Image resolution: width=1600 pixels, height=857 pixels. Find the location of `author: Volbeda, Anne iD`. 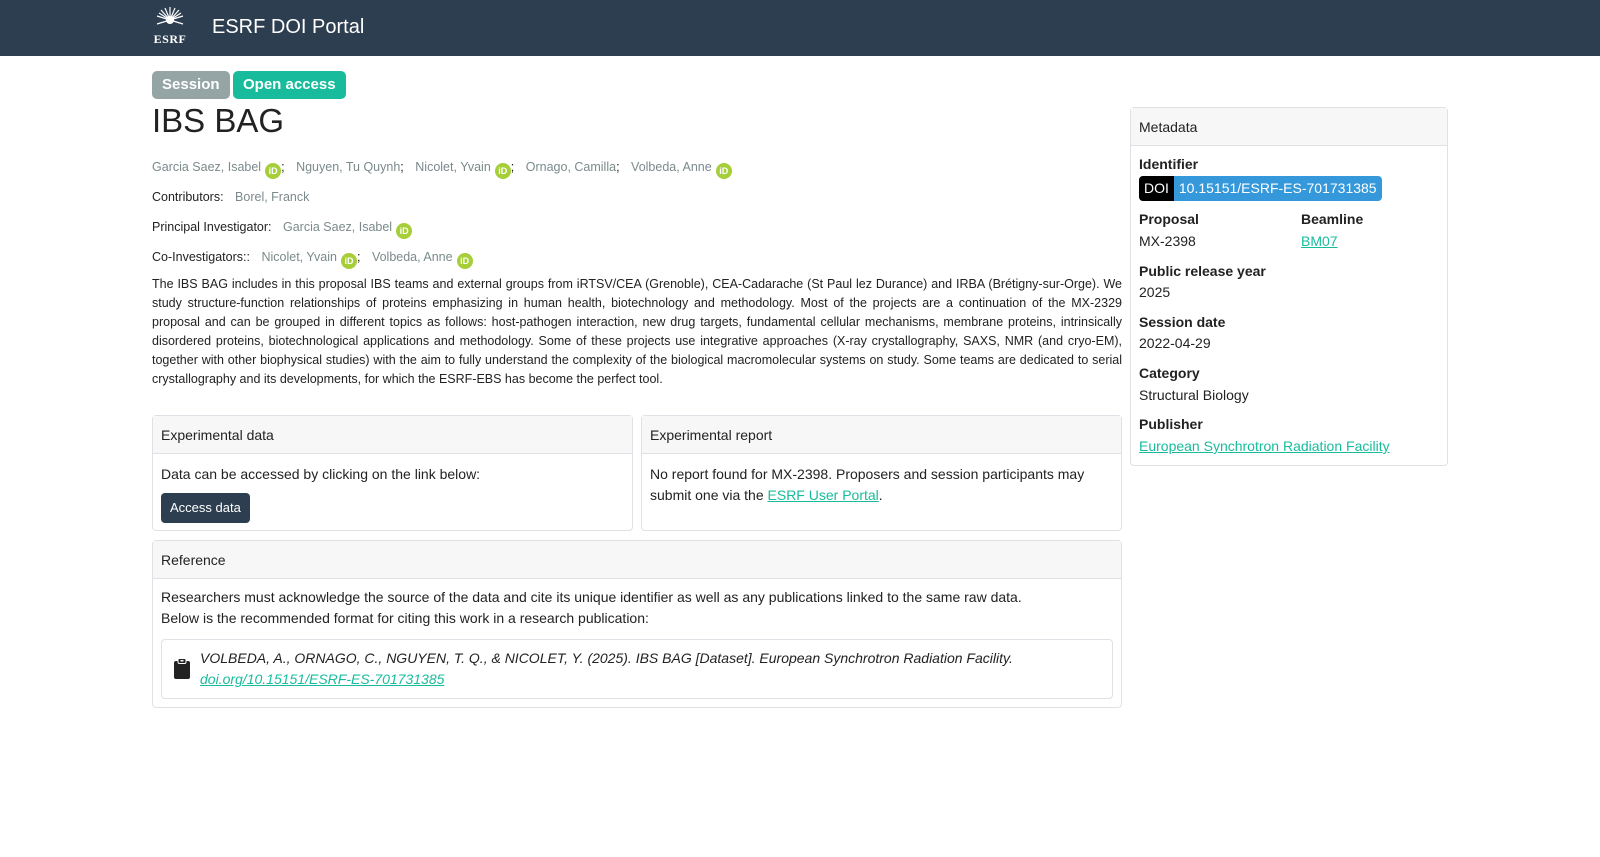

author: Volbeda, Anne iD is located at coordinates (681, 169).